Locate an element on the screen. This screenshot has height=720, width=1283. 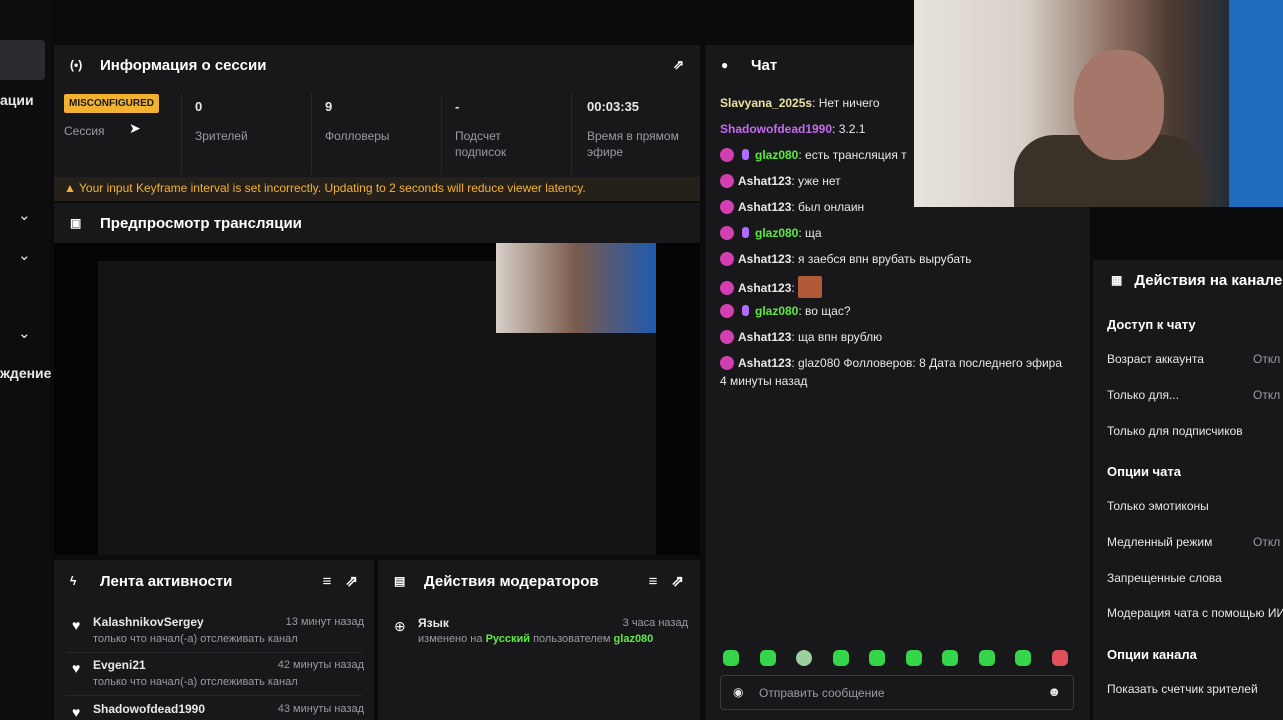
divider is located at coordinates (214, 652).